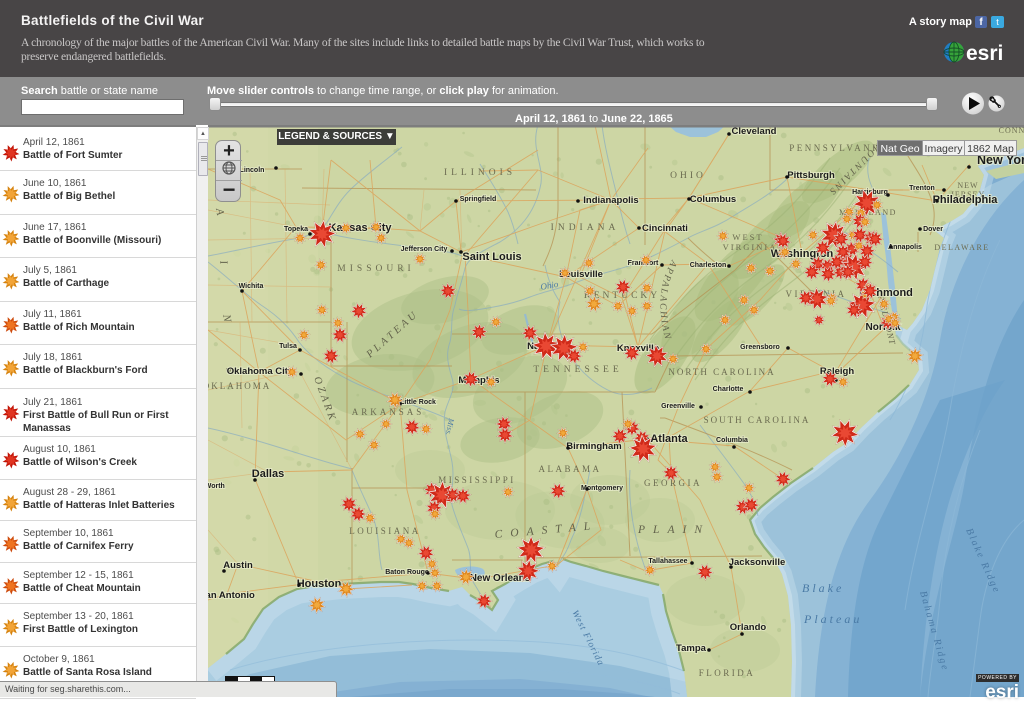 Image resolution: width=1024 pixels, height=703 pixels. I want to click on svg-text: Oklahoma City, so click(260, 371).